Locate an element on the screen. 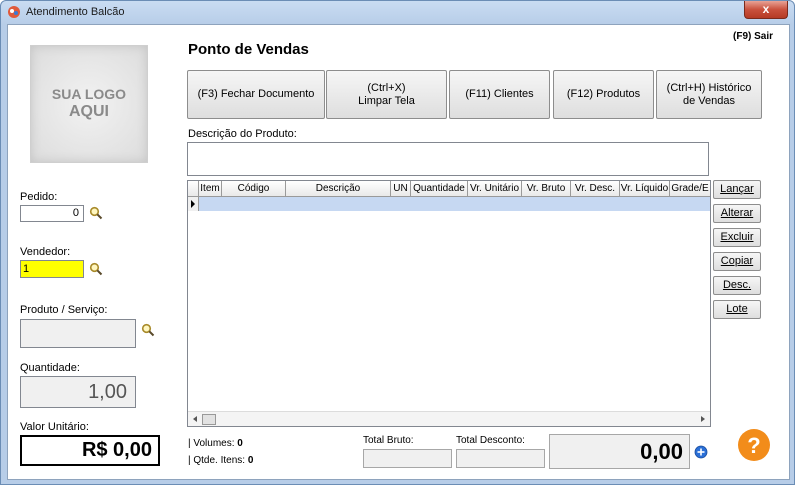 The height and width of the screenshot is (485, 795). volumes-line: | Volumes: 0 is located at coordinates (215, 443).